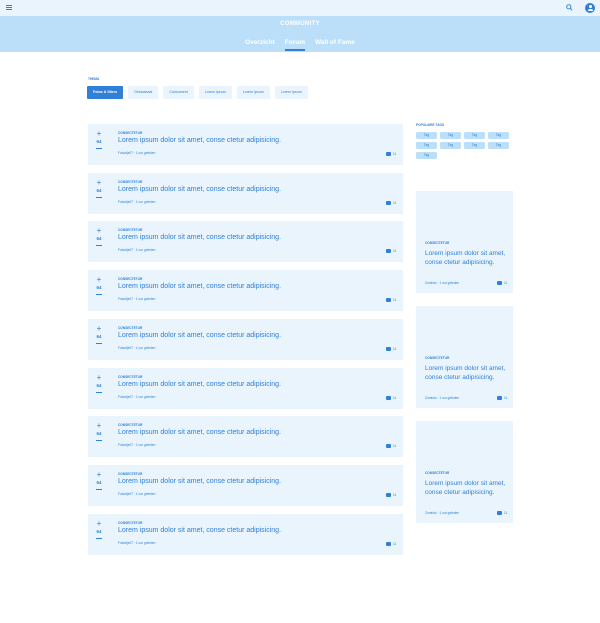 Image resolution: width=600 pixels, height=623 pixels. I want to click on filter-chip: Consument, so click(178, 92).